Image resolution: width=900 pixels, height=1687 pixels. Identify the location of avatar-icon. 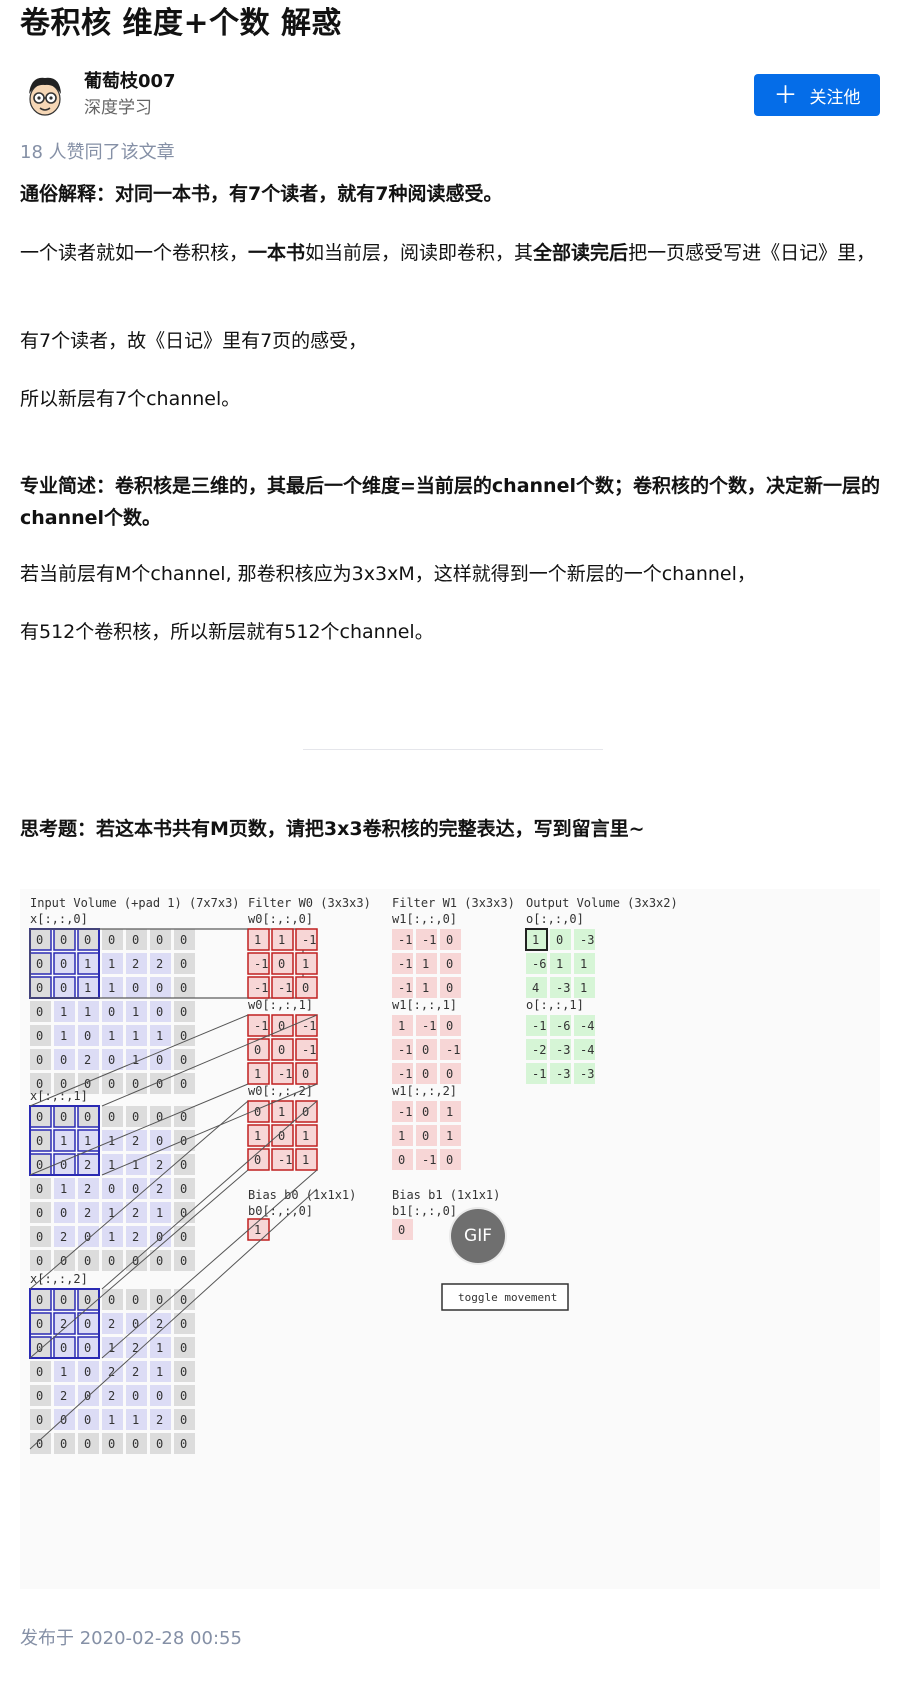
(45, 95).